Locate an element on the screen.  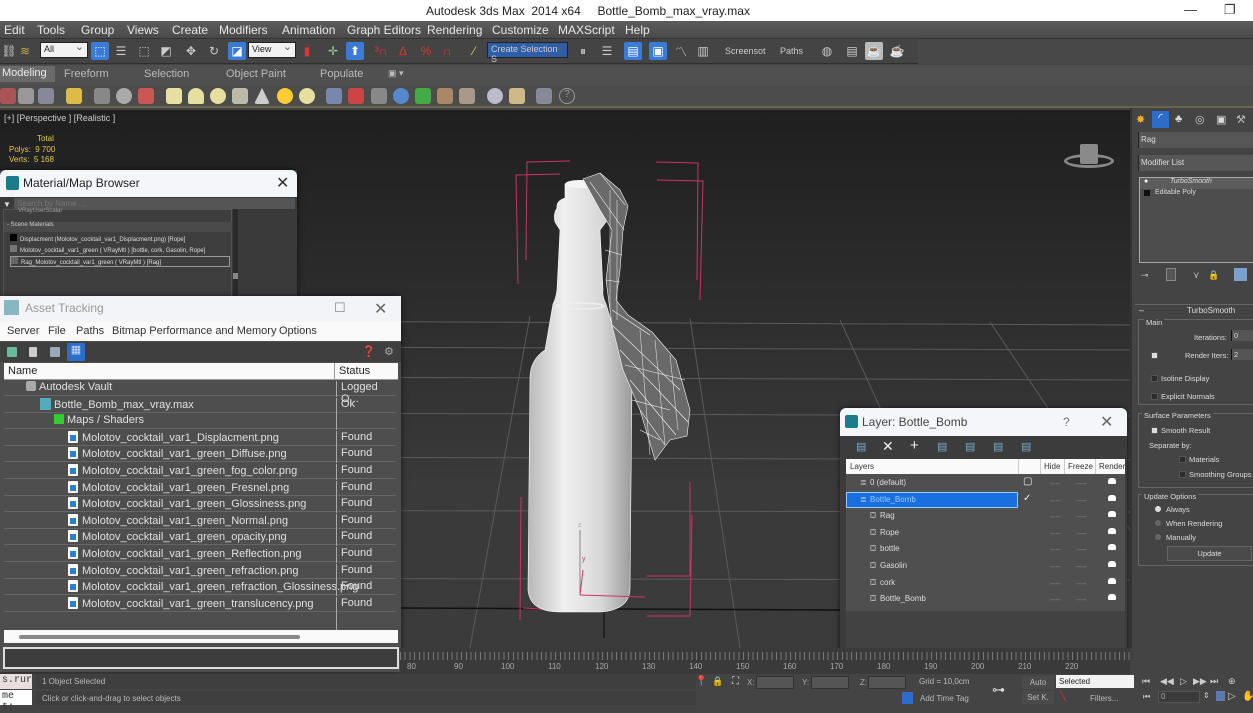
pan-icon: ✋ is located at coordinates (1247, 696).